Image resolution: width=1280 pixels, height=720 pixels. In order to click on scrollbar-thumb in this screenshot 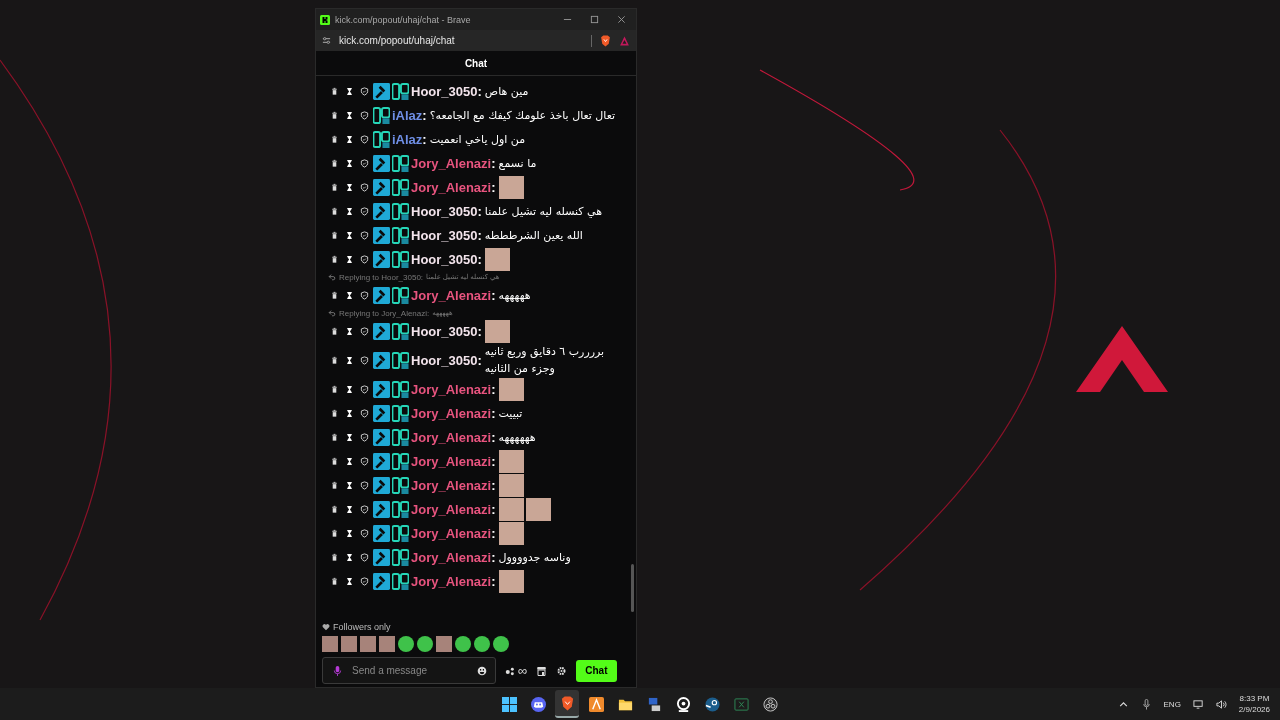, I will do `click(632, 588)`.